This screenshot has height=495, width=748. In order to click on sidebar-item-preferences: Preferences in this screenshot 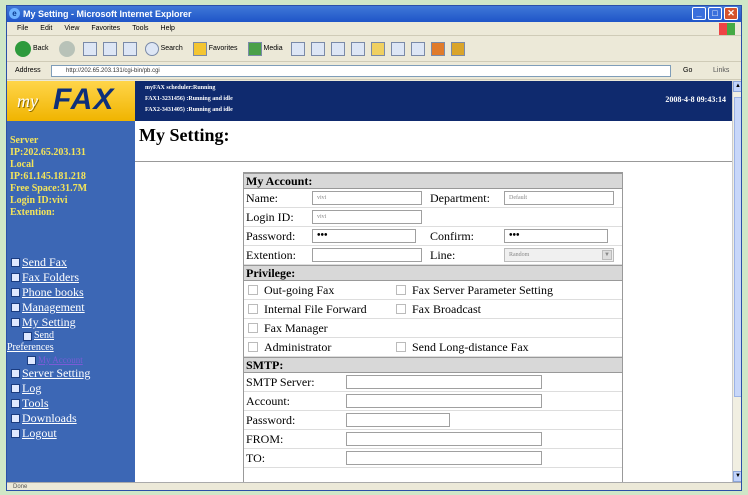, I will do `click(71, 348)`.